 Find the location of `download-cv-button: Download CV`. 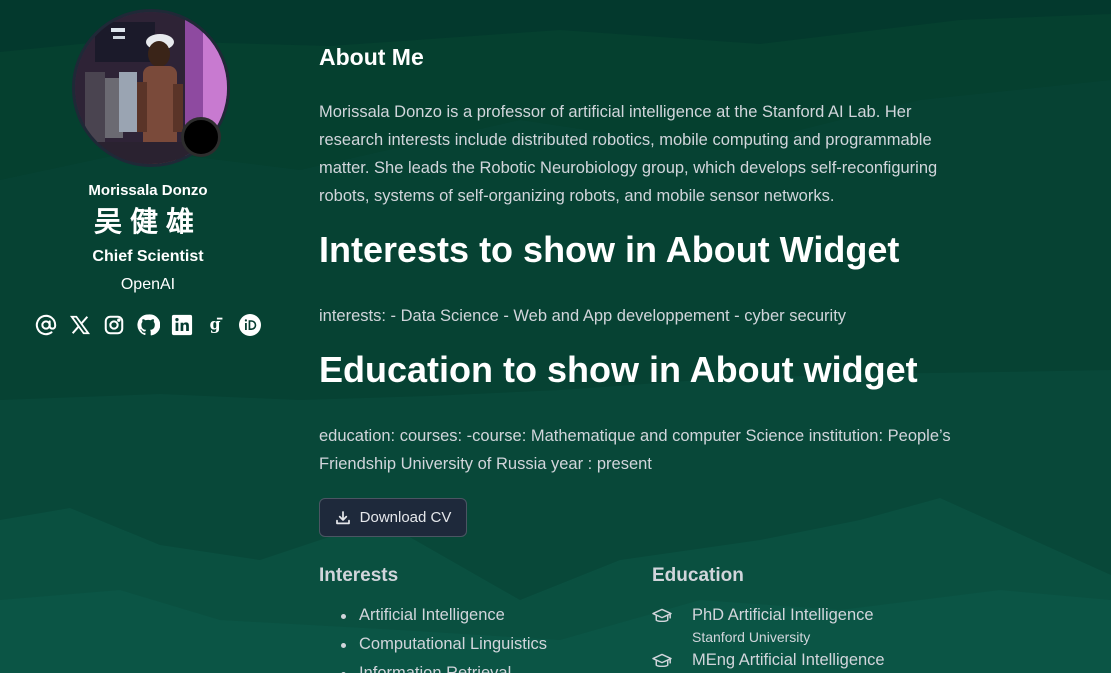

download-cv-button: Download CV is located at coordinates (393, 517).